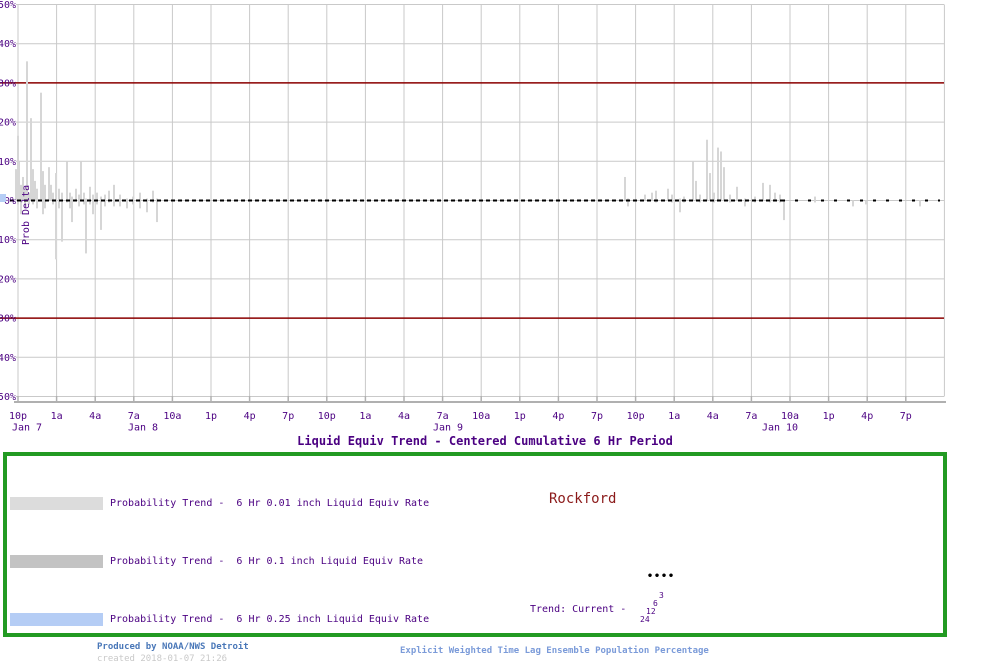  I want to click on station-label: Rockford, so click(583, 499).